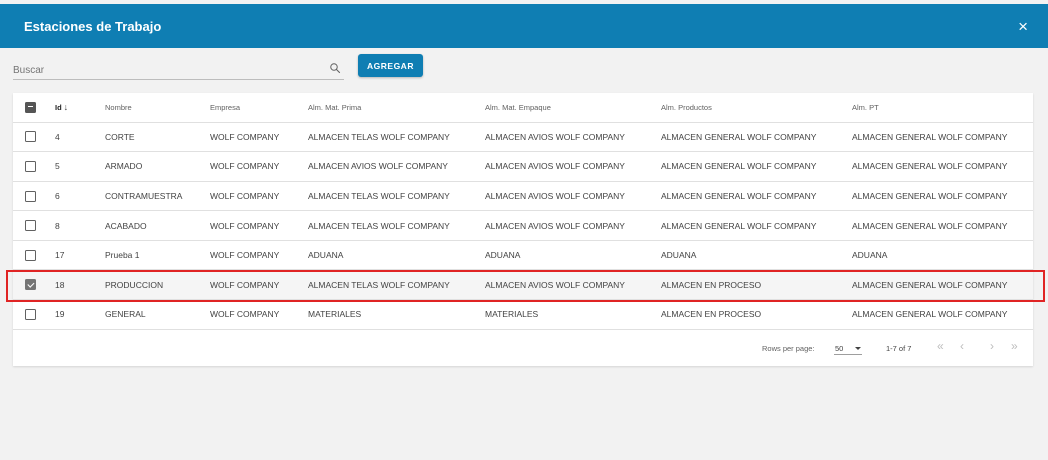  I want to click on dialog-header: Estaciones de Trabajo ×, so click(524, 26).